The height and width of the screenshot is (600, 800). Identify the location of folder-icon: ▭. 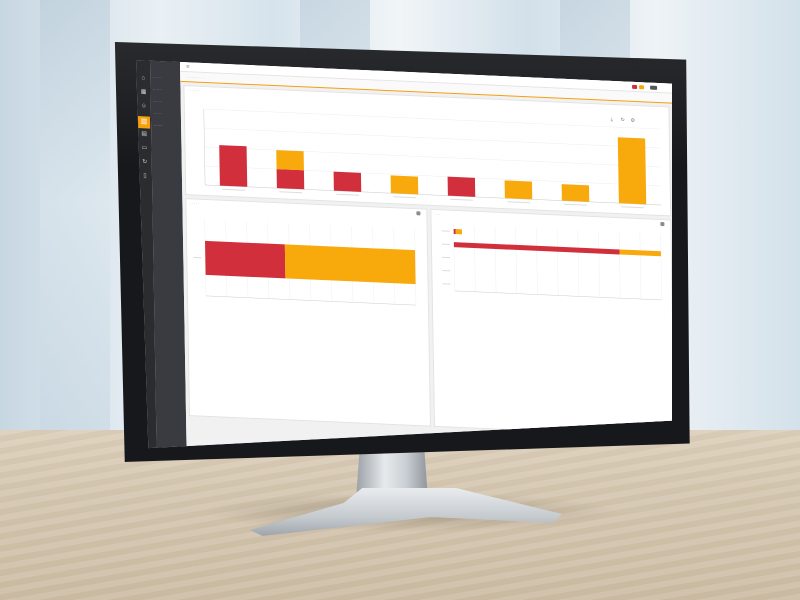
(144, 148).